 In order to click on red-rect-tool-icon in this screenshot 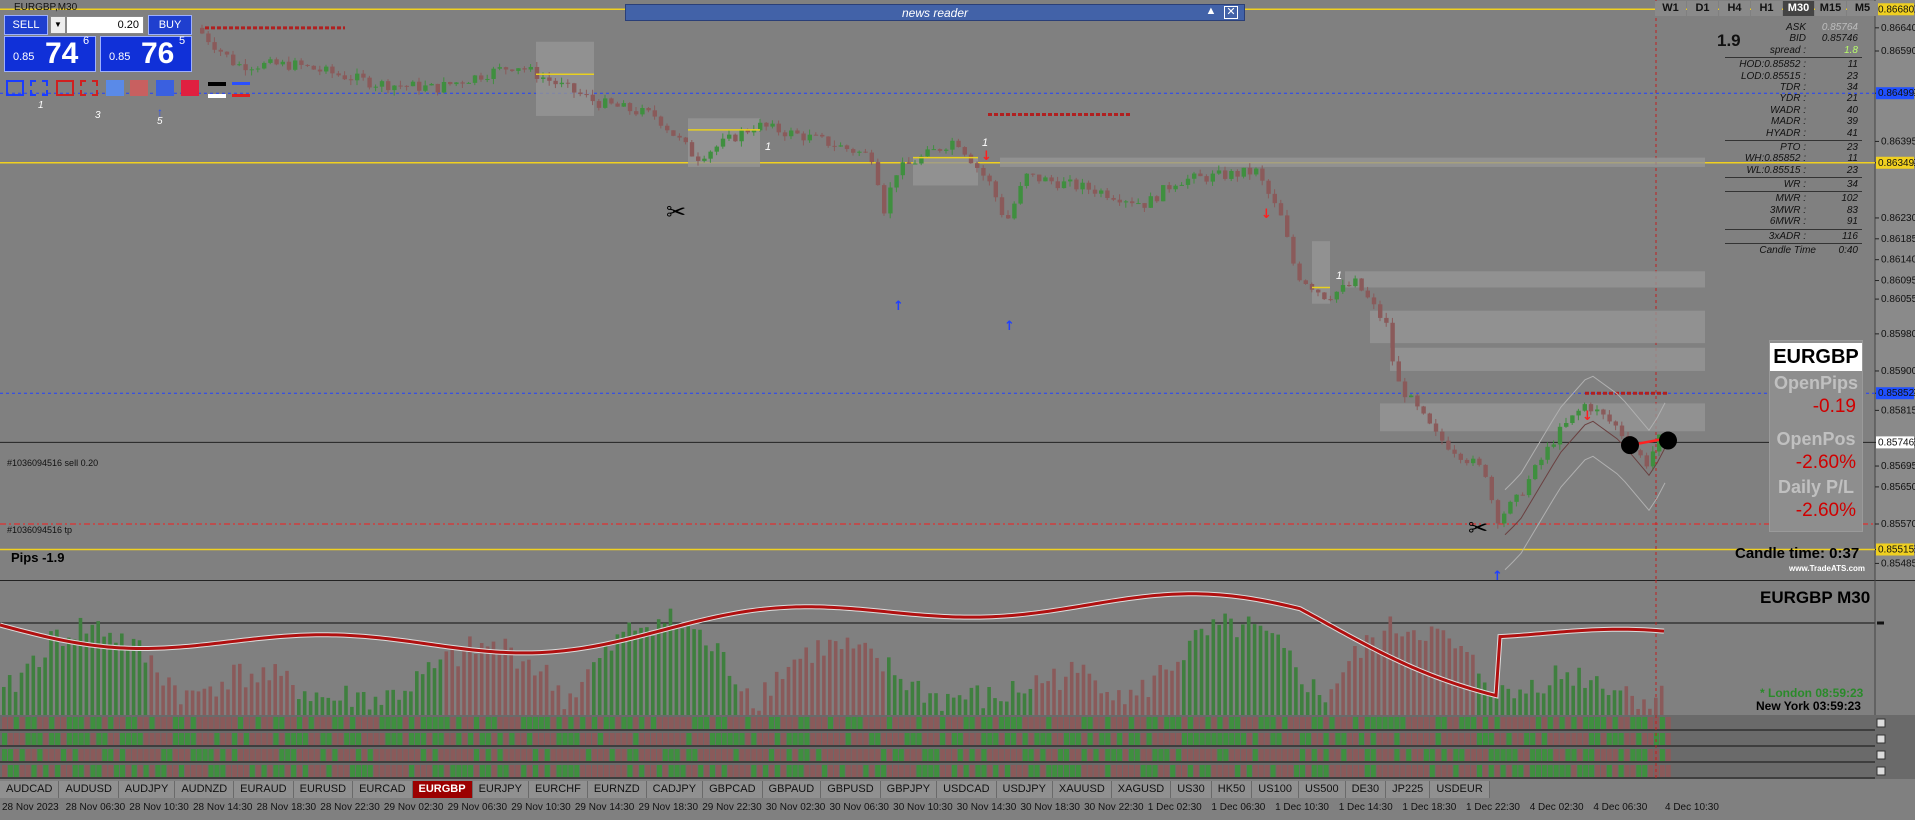, I will do `click(65, 88)`.